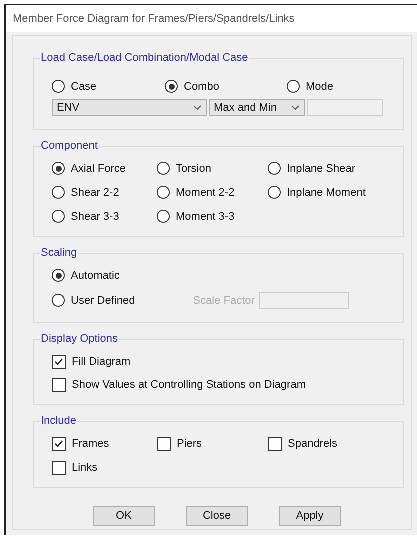 The image size is (417, 536). What do you see at coordinates (189, 384) in the screenshot?
I see `checkbox-label: Show Values at Controlling Stations on Diagram` at bounding box center [189, 384].